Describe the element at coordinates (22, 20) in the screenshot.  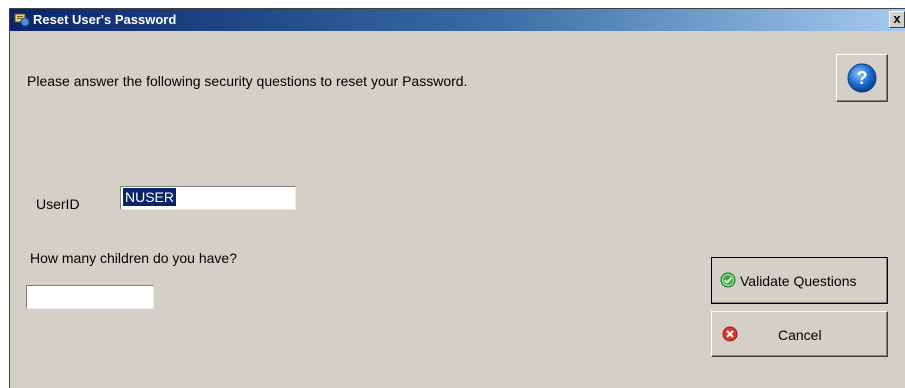
I see `app-icon` at that location.